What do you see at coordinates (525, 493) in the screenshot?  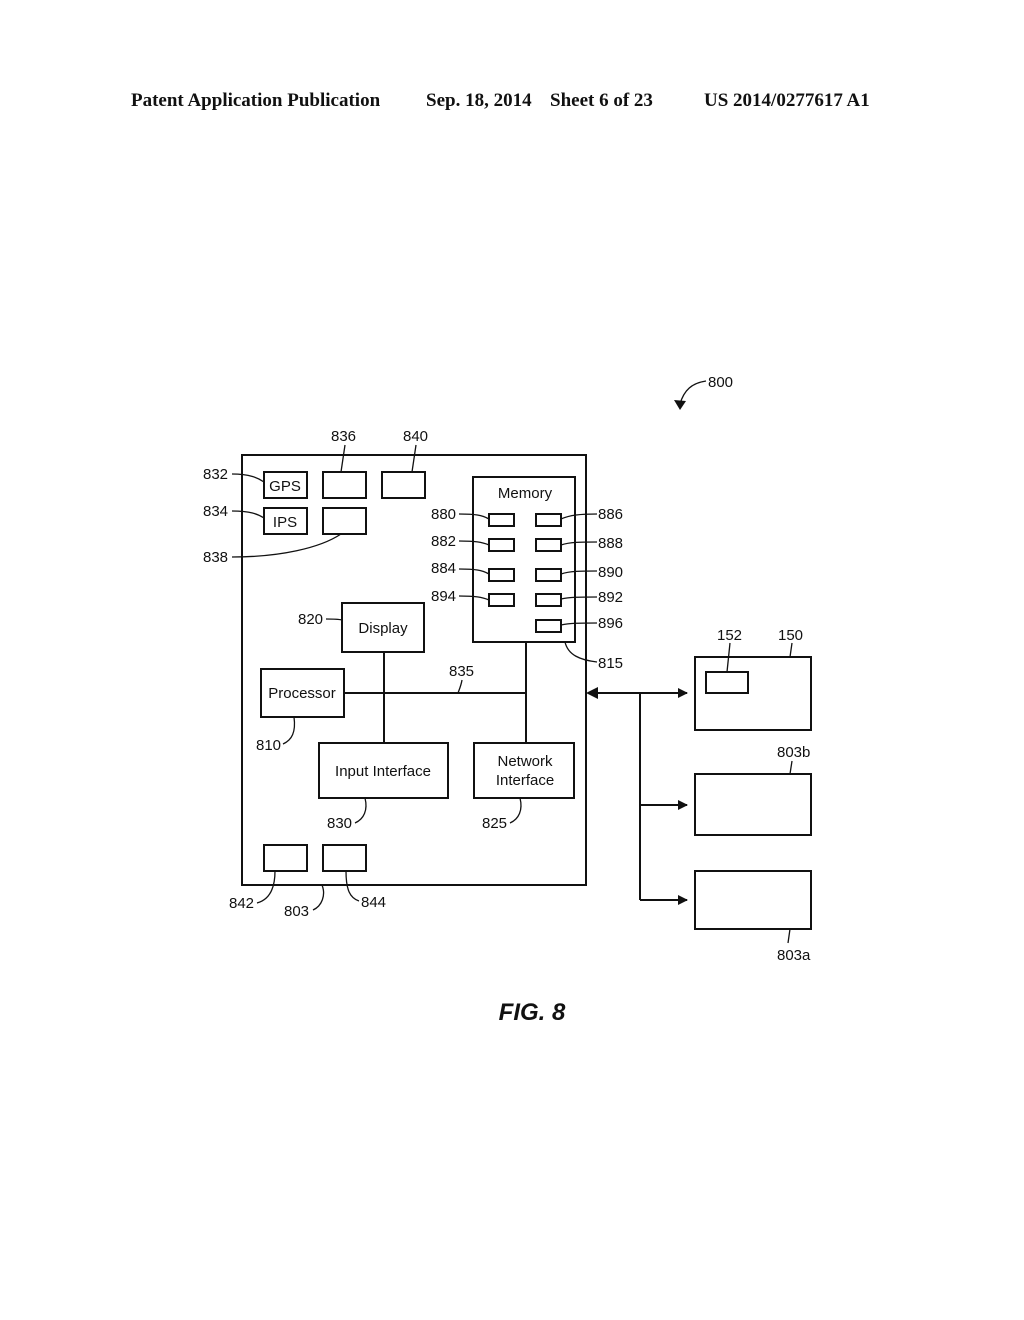 I see `memory-label: Memory` at bounding box center [525, 493].